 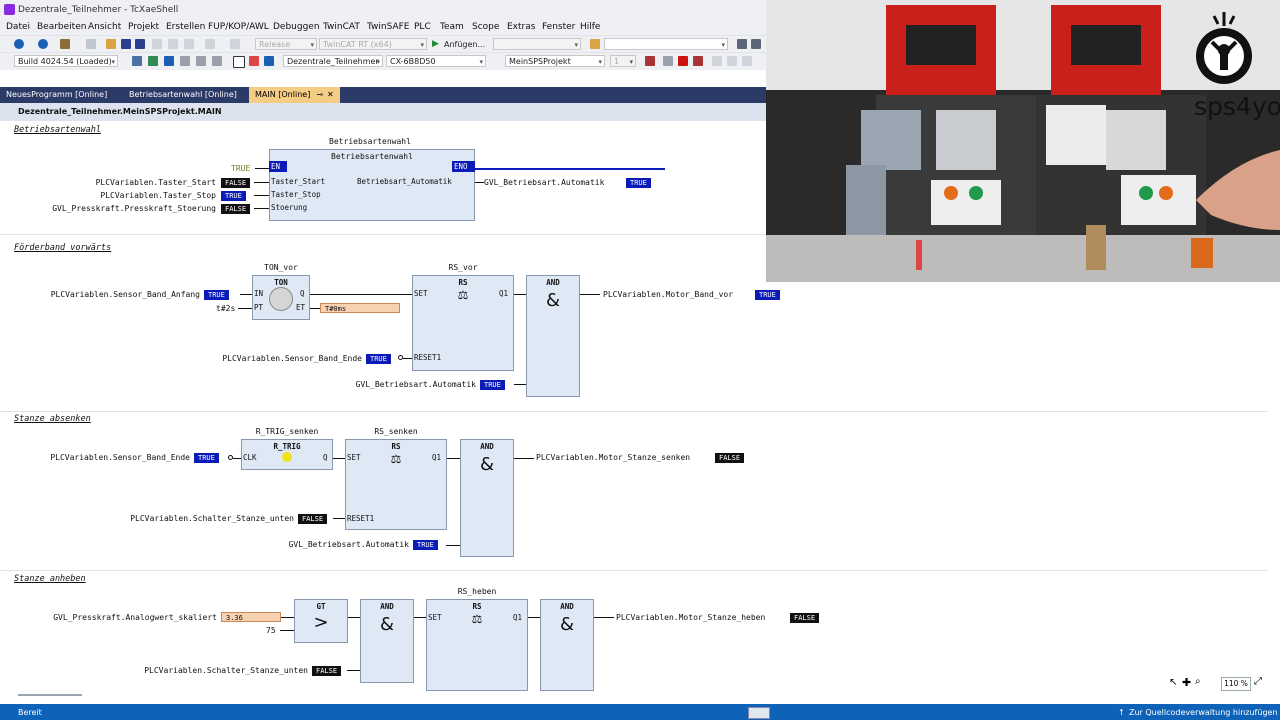 What do you see at coordinates (553, 300) in the screenshot?
I see `and-symbol: &` at bounding box center [553, 300].